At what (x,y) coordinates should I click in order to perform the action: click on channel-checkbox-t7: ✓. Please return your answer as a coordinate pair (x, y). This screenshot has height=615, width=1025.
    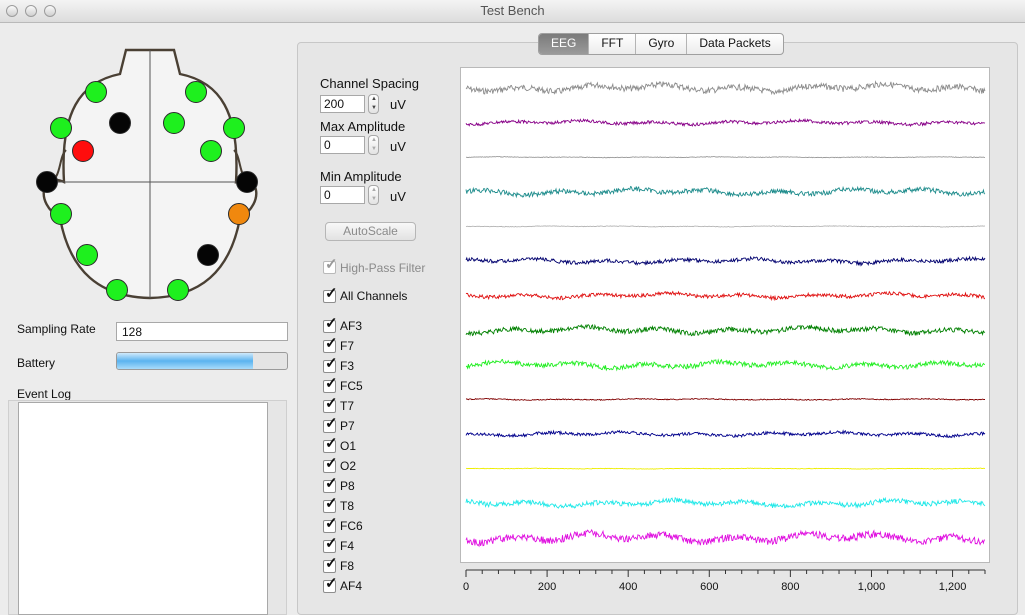
    Looking at the image, I should click on (330, 404).